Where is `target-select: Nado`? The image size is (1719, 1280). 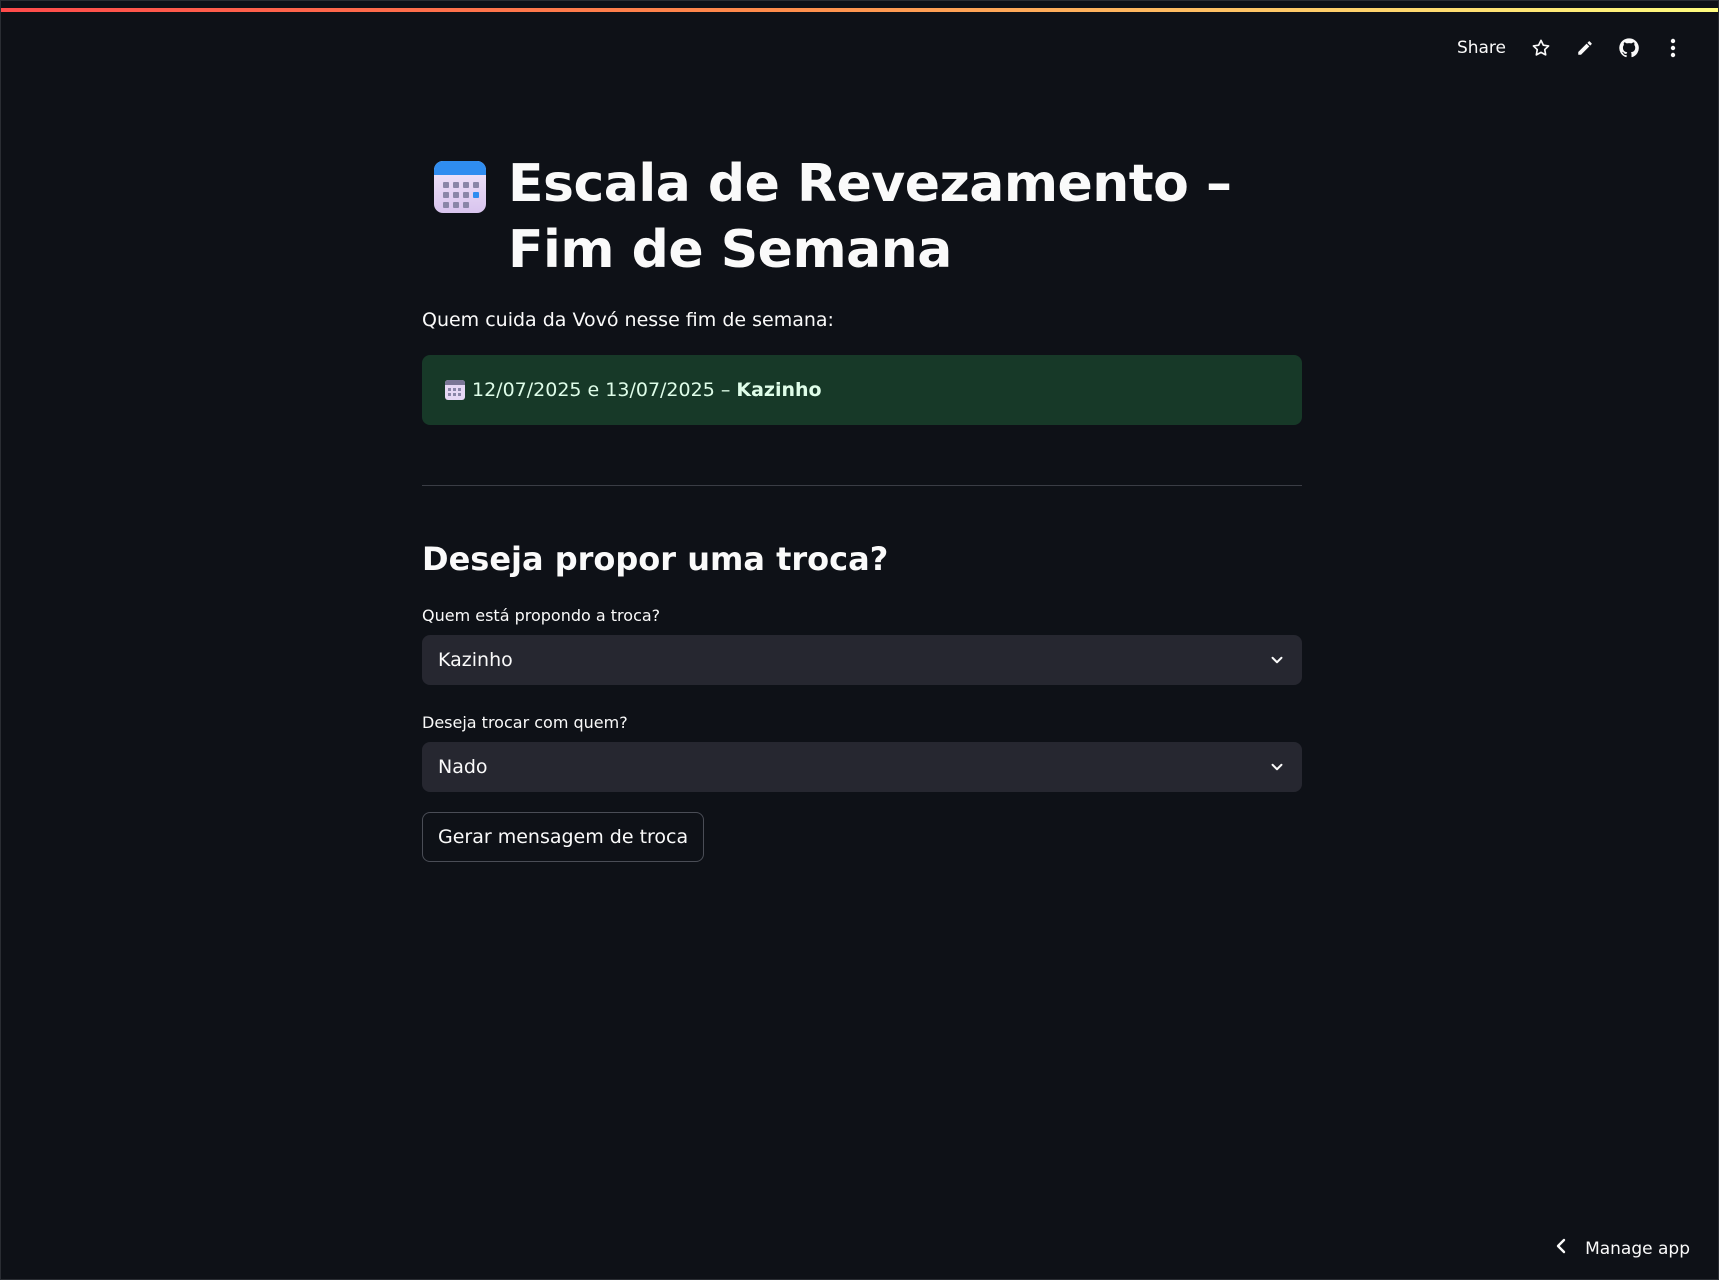 target-select: Nado is located at coordinates (862, 767).